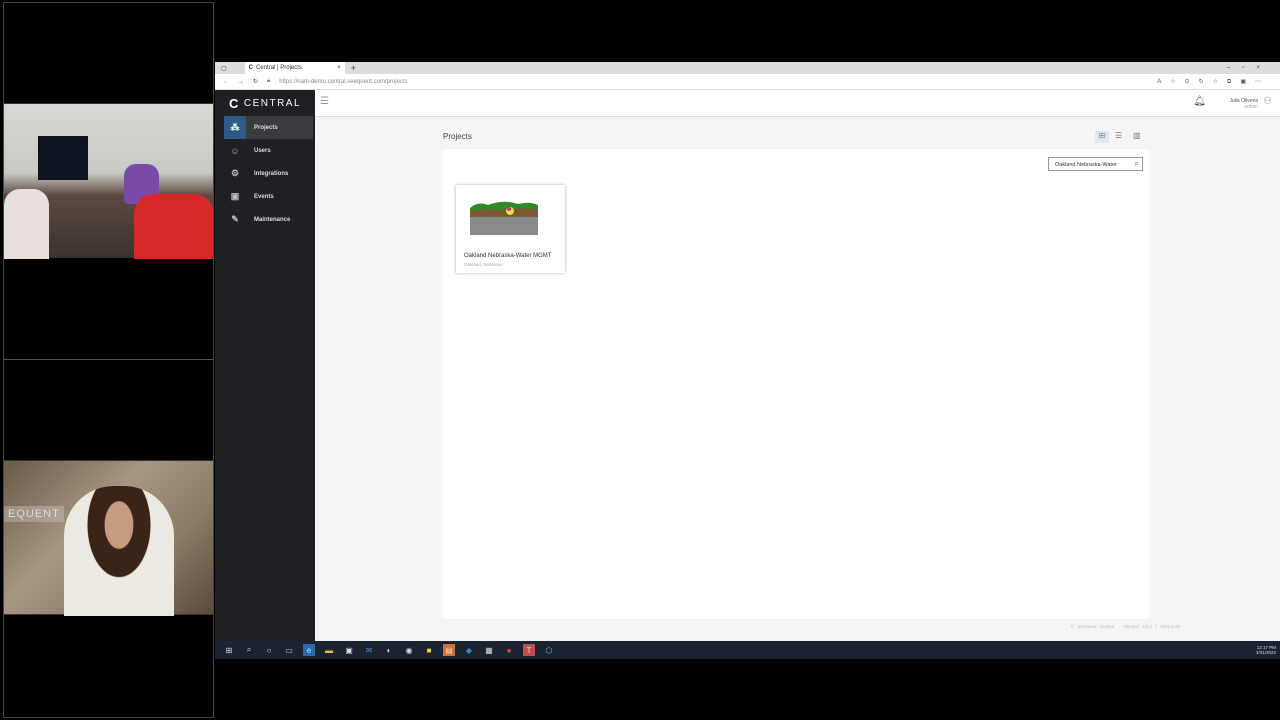 This screenshot has width=1280, height=720. I want to click on project-thumbnail, so click(504, 218).